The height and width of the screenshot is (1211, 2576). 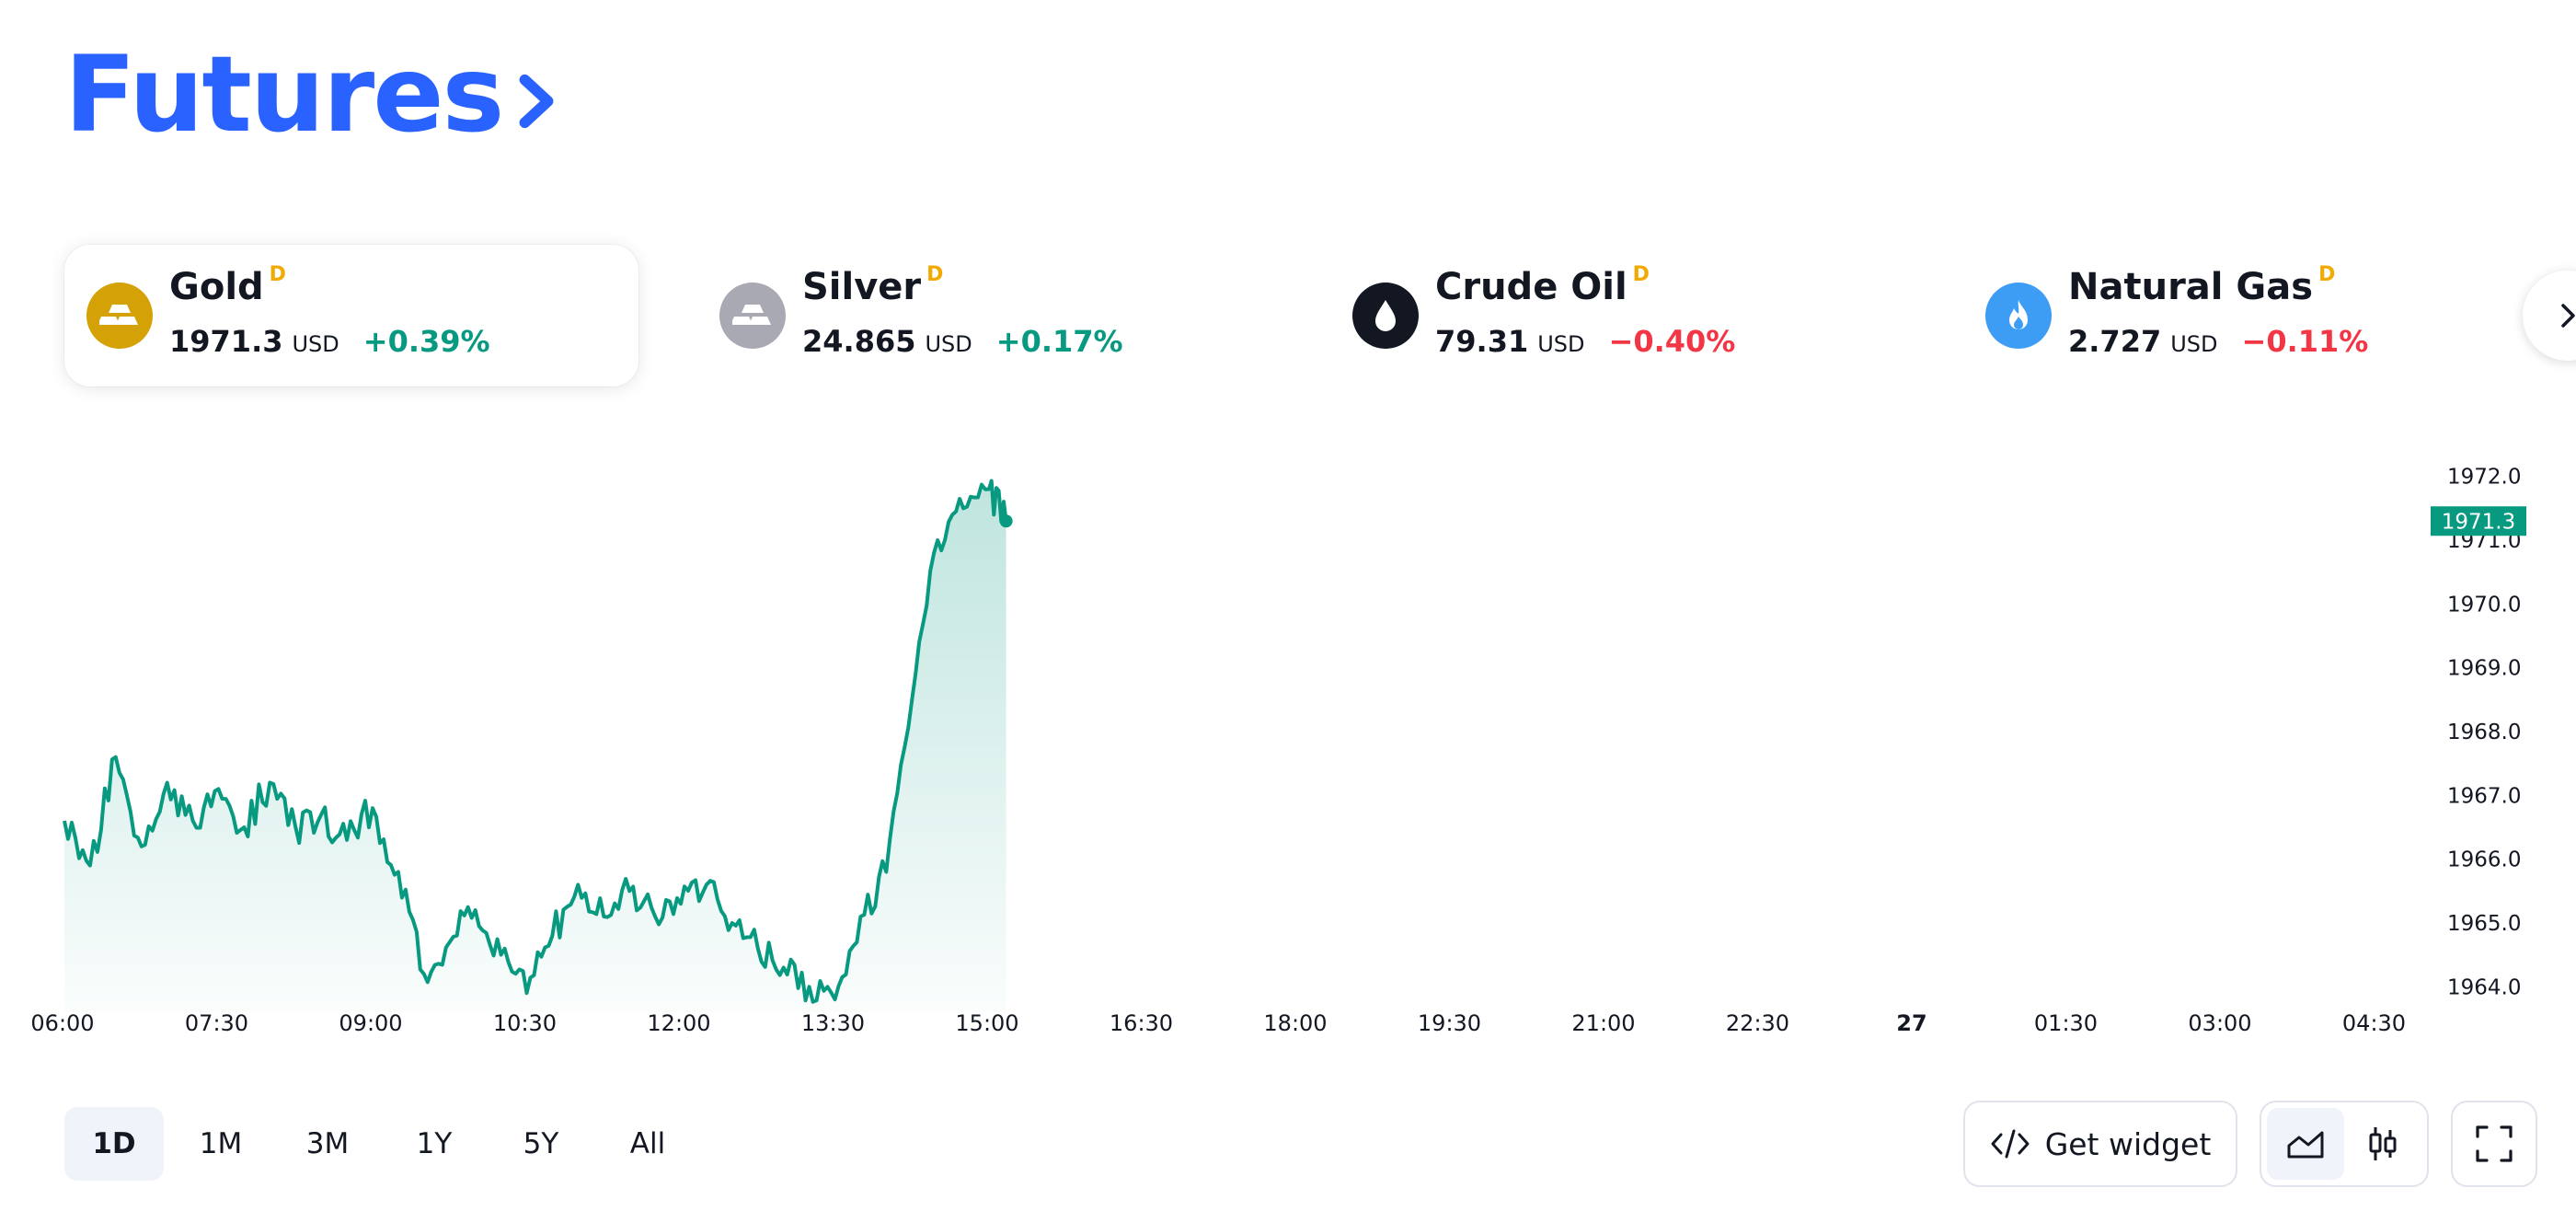 I want to click on tile-price: 2.727, so click(x=2115, y=341).